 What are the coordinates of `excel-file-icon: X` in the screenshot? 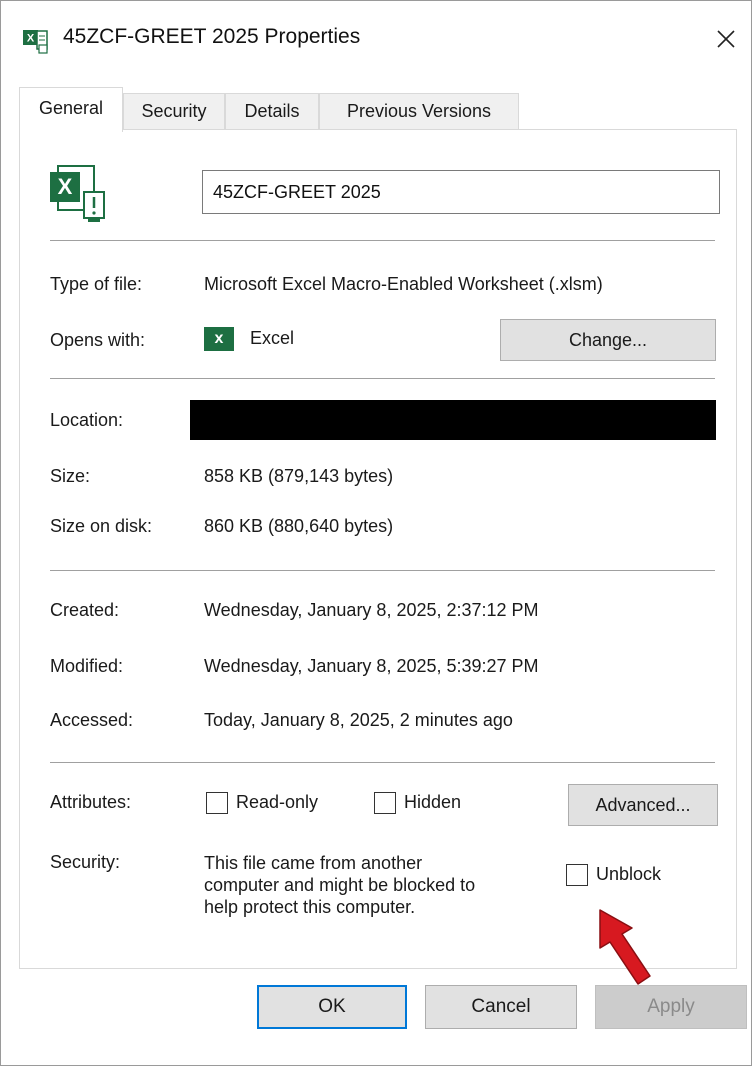 It's located at (35, 42).